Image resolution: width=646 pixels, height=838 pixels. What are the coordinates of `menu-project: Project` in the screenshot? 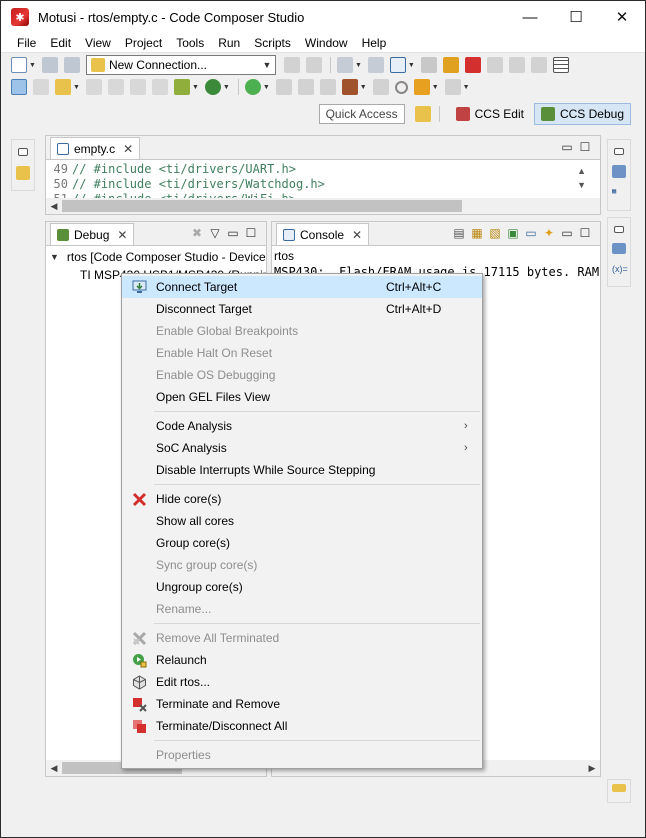 It's located at (143, 43).